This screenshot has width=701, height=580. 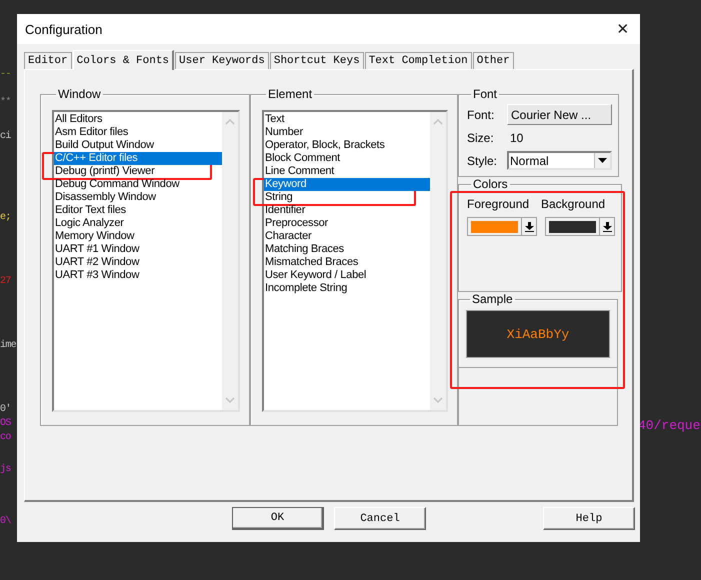 What do you see at coordinates (138, 158) in the screenshot?
I see `list-item: C/C++ Editor files` at bounding box center [138, 158].